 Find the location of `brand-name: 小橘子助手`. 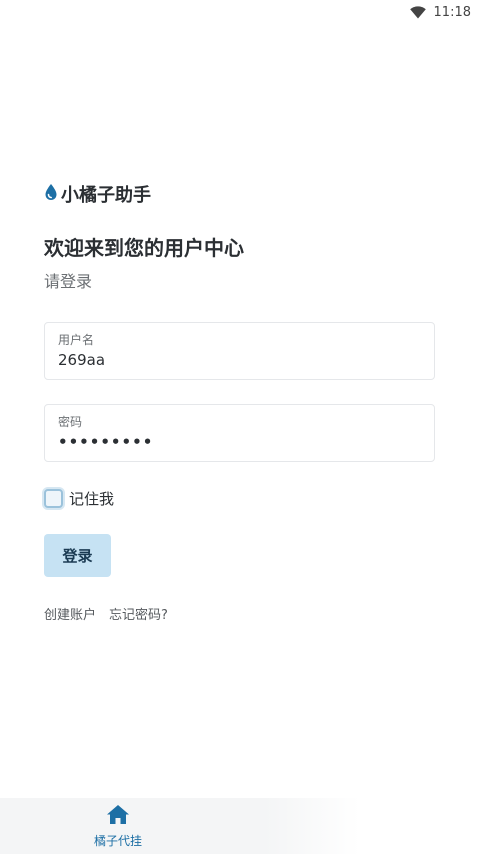

brand-name: 小橘子助手 is located at coordinates (106, 195).